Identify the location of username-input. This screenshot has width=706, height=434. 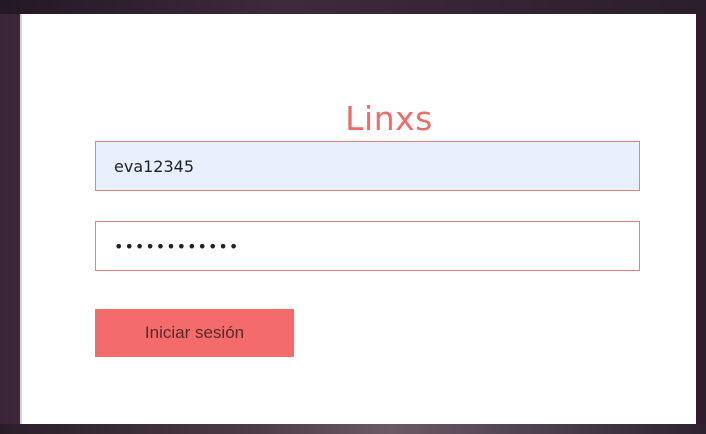
(367, 166).